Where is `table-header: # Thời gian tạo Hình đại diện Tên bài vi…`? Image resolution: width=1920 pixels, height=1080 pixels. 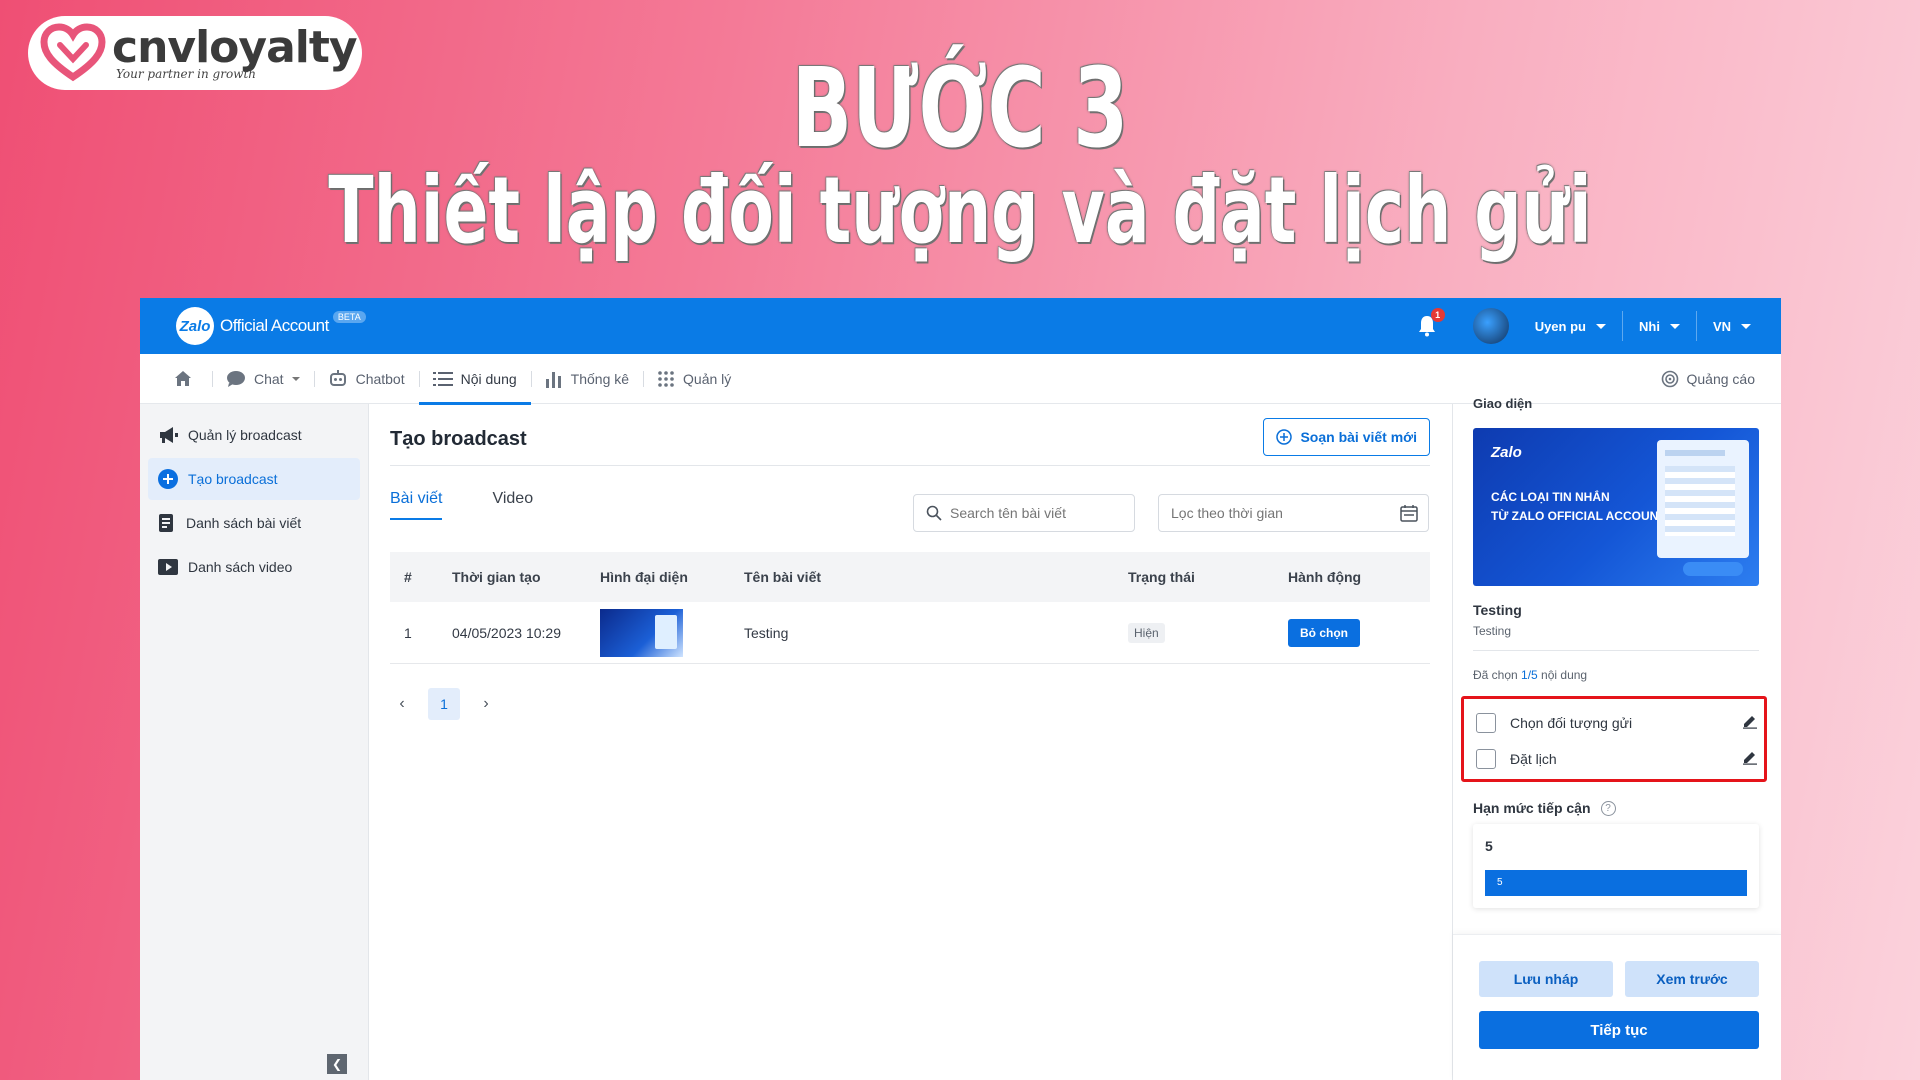
table-header: # Thời gian tạo Hình đại diện Tên bài vi… is located at coordinates (910, 577).